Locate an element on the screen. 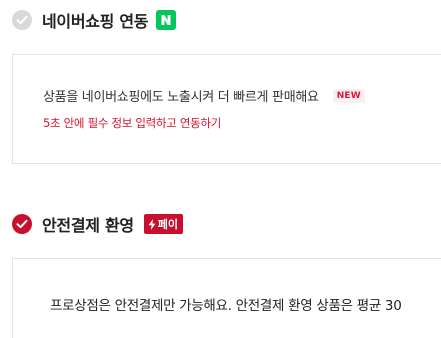  naver-n-icon is located at coordinates (166, 20).